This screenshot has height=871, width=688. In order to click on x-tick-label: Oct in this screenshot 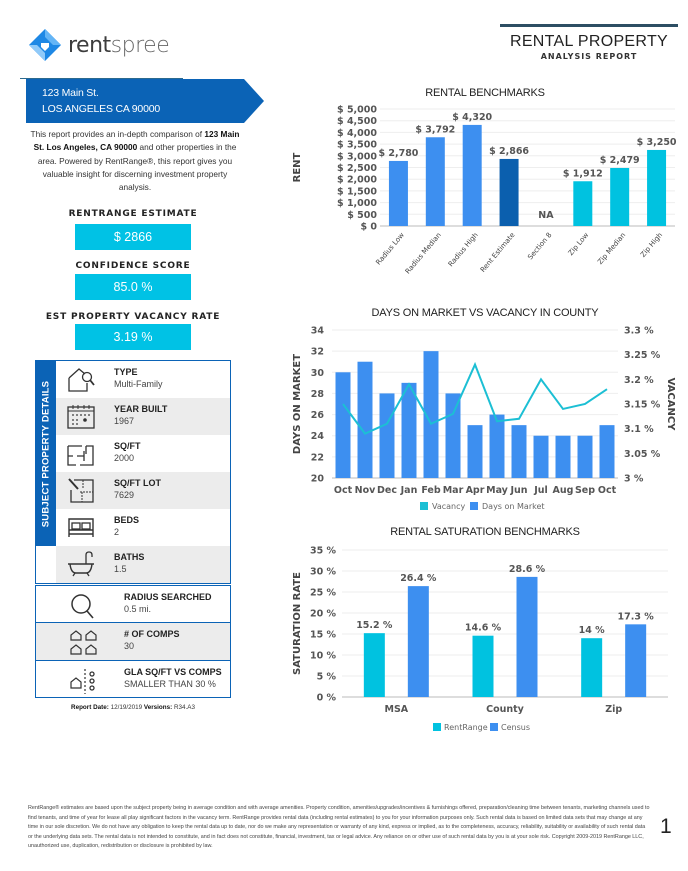, I will do `click(343, 490)`.